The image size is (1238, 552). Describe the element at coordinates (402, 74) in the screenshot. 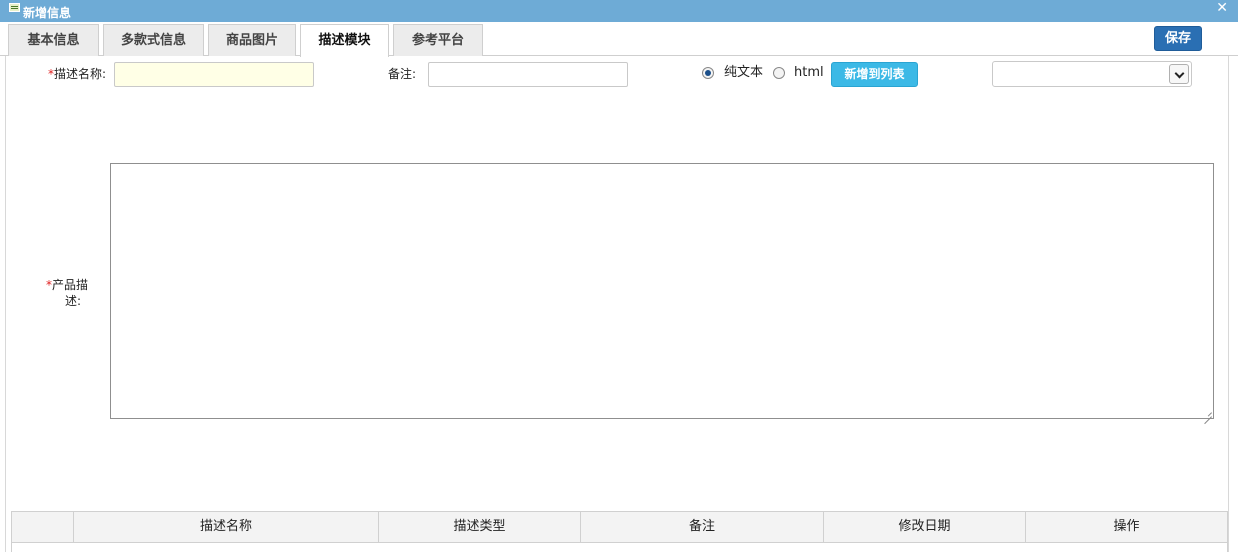

I see `remark-label: 备注:` at that location.